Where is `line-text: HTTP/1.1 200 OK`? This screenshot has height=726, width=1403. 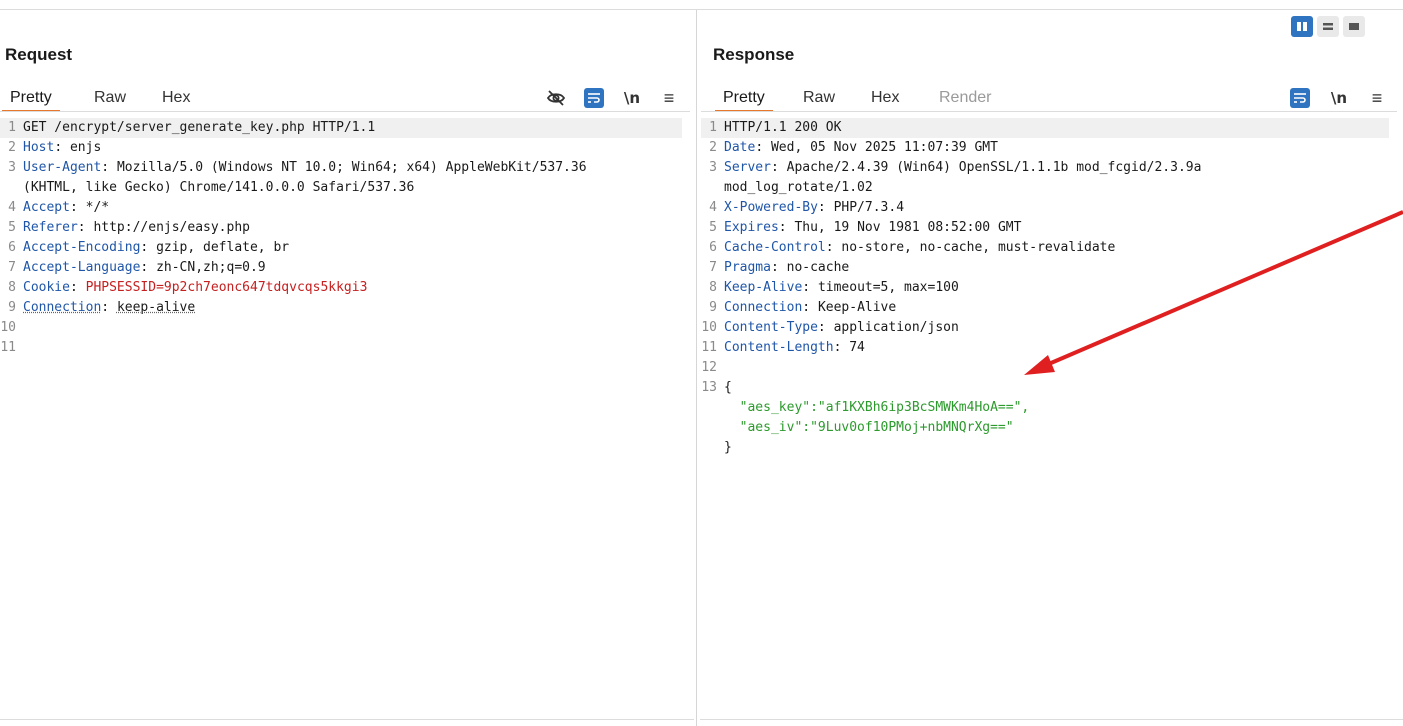
line-text: HTTP/1.1 200 OK is located at coordinates (782, 128).